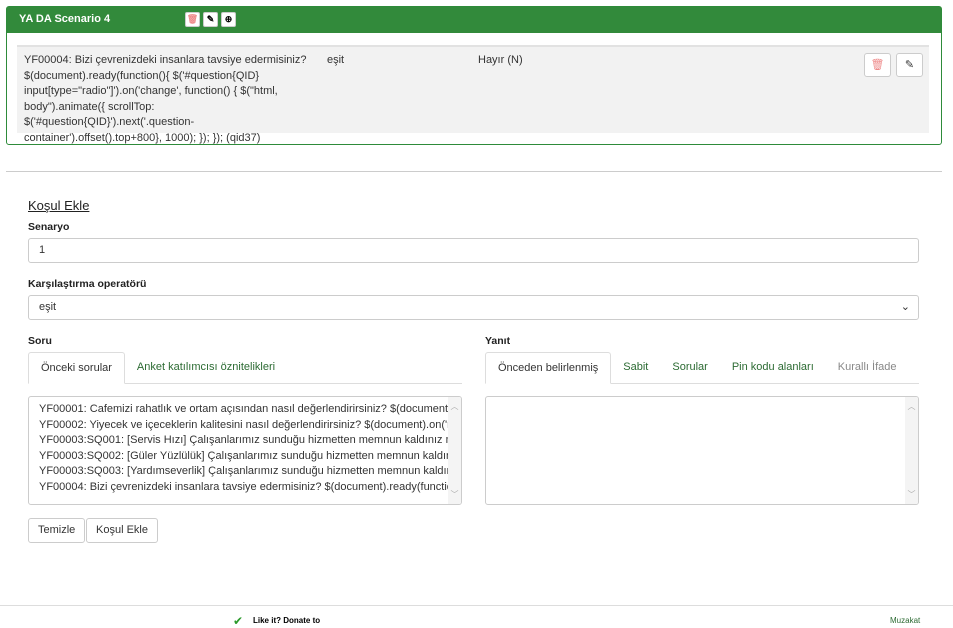 The height and width of the screenshot is (628, 953). Describe the element at coordinates (905, 620) in the screenshot. I see `footer-right-link: Muzakat` at that location.